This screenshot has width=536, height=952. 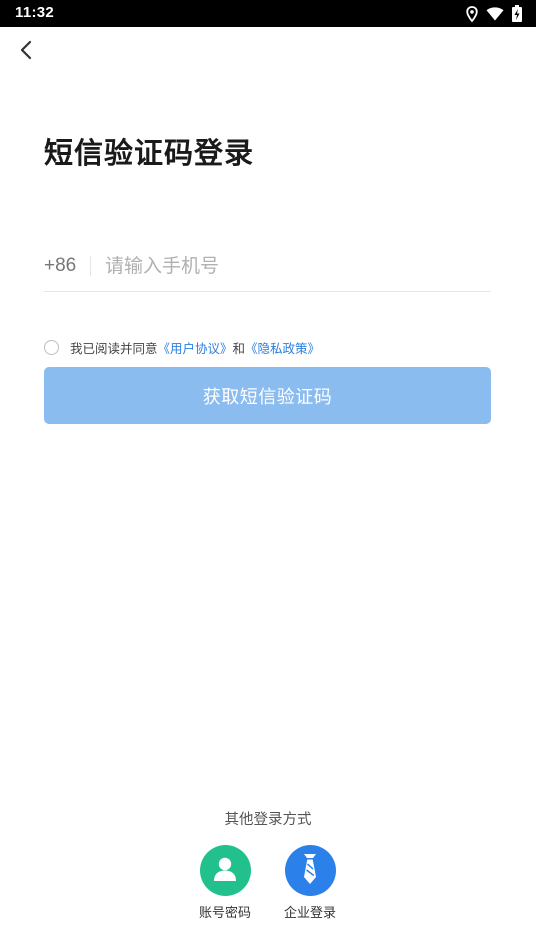 I want to click on status-bar: 11:32, so click(x=268, y=13).